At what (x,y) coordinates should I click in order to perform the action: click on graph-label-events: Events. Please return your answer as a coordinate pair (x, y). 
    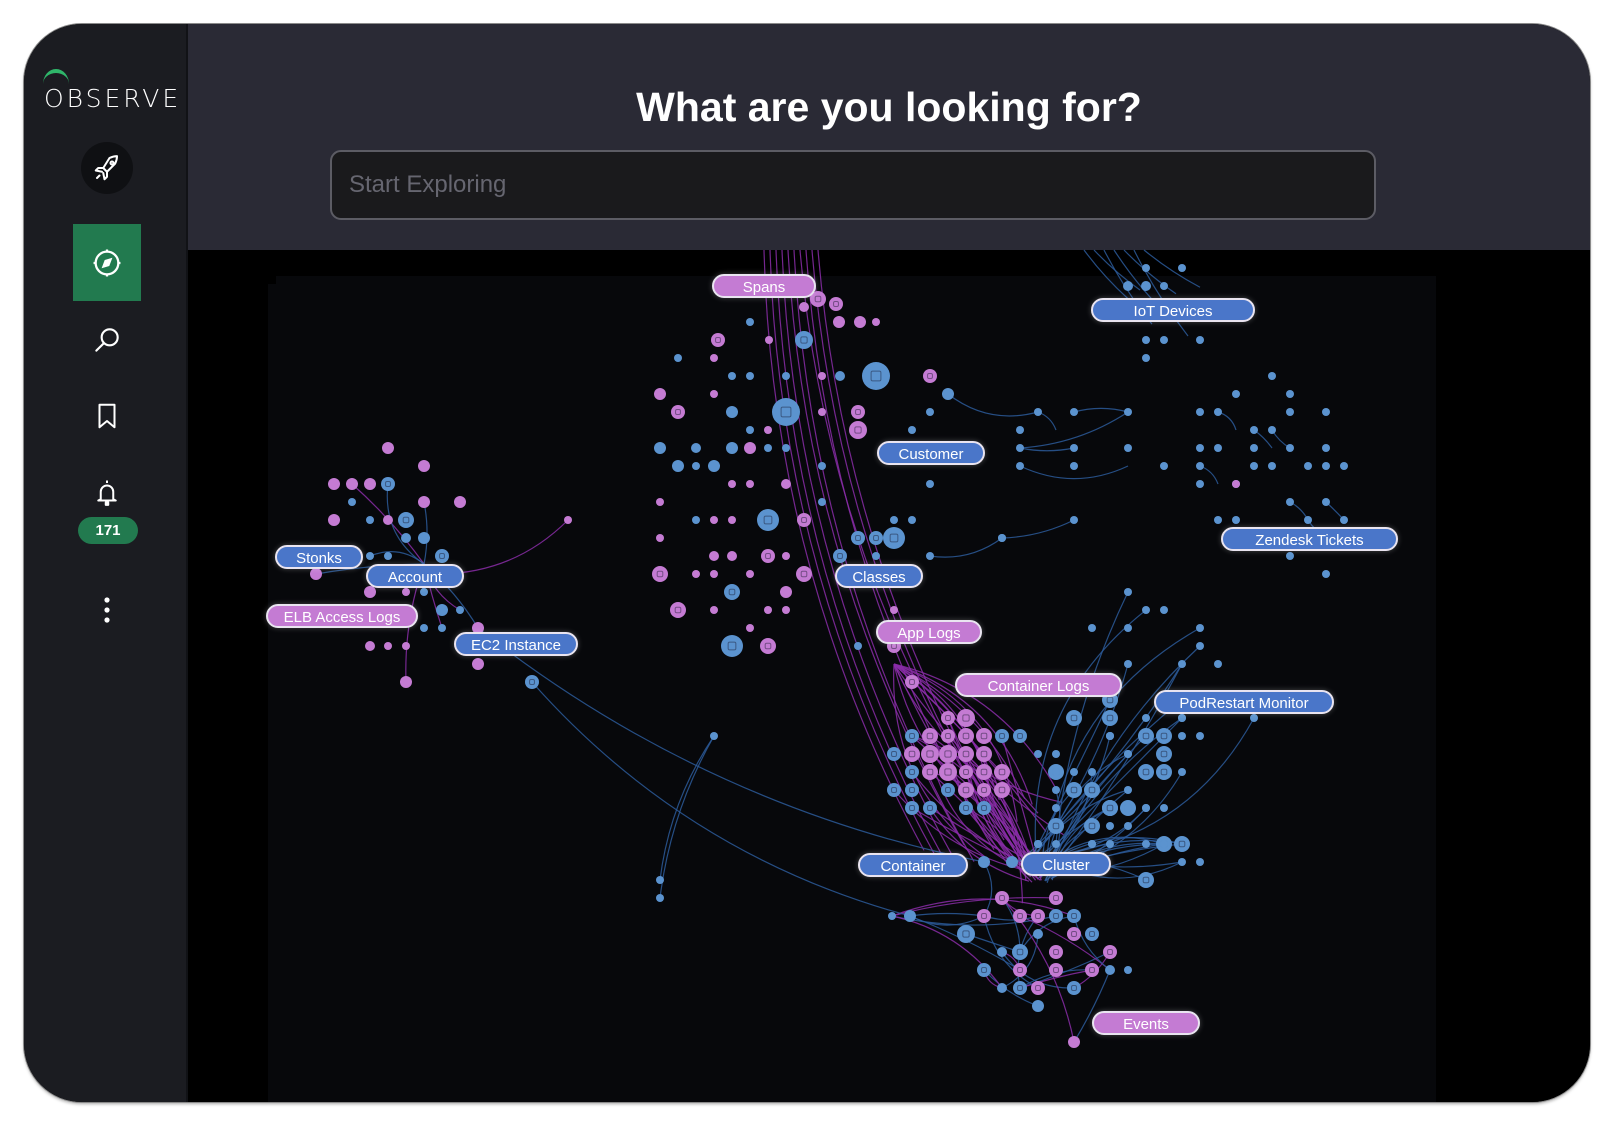
    Looking at the image, I should click on (1146, 1023).